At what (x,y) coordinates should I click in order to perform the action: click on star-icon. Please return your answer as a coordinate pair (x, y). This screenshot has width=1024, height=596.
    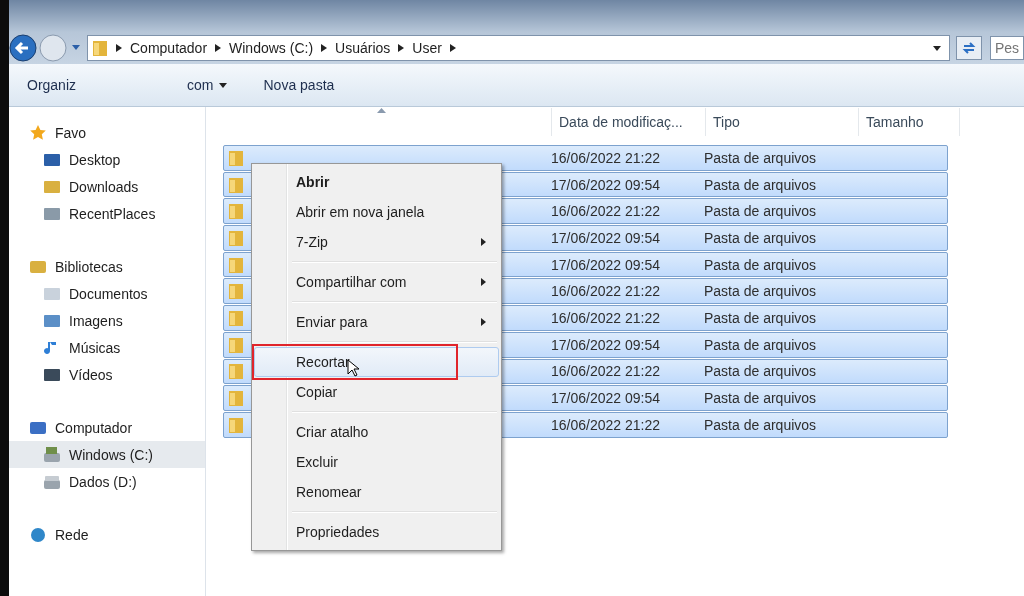
    Looking at the image, I should click on (38, 132).